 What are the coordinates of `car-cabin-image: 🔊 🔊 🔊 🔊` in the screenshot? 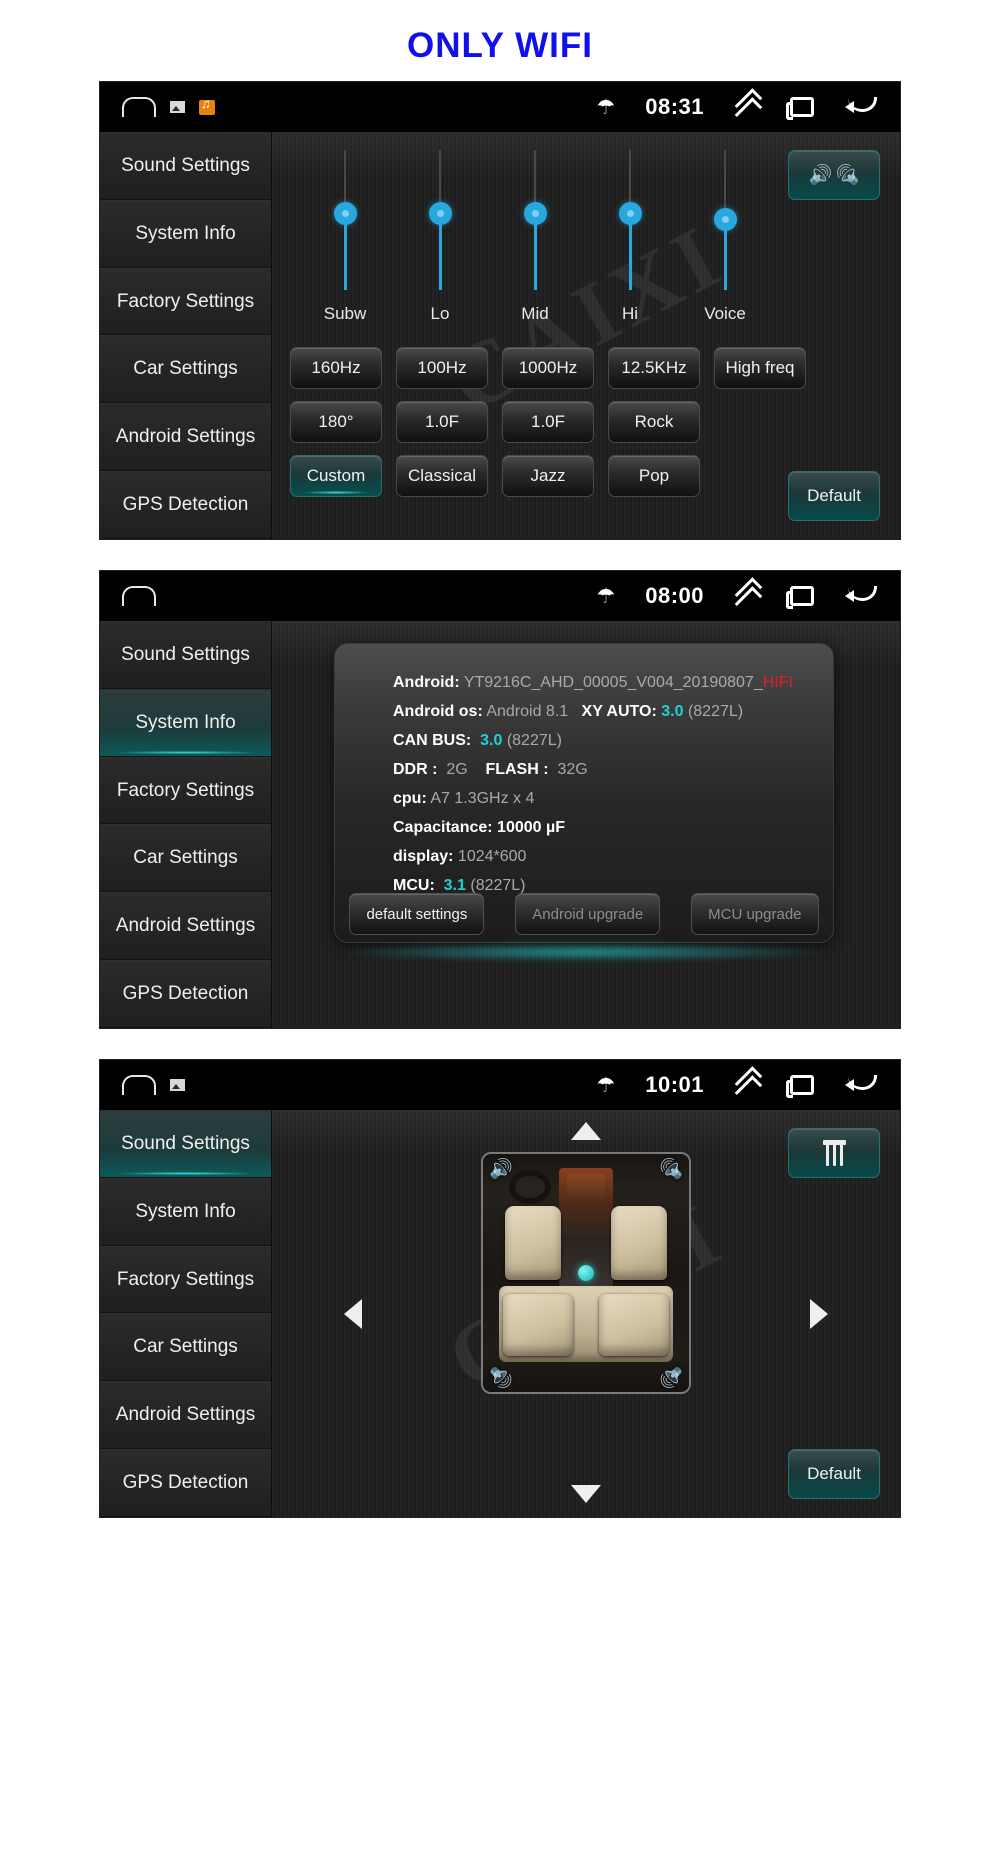 It's located at (586, 1273).